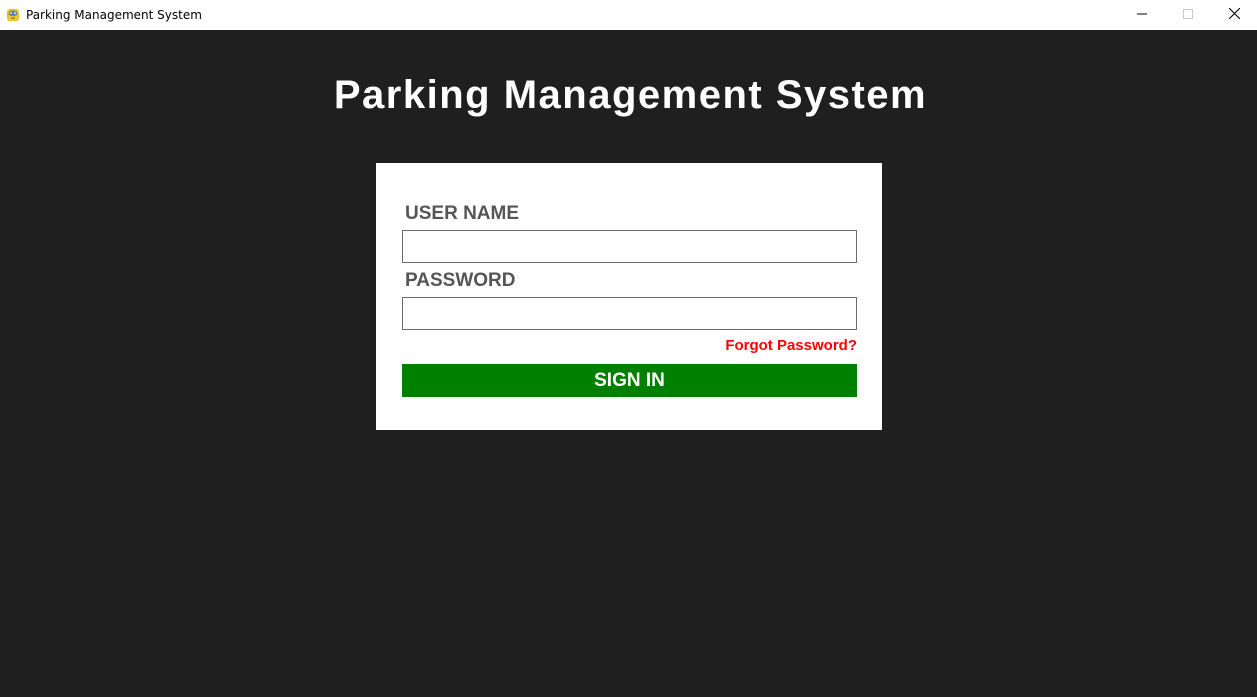 This screenshot has height=697, width=1257. What do you see at coordinates (460, 280) in the screenshot?
I see `password-label: PASSWORD` at bounding box center [460, 280].